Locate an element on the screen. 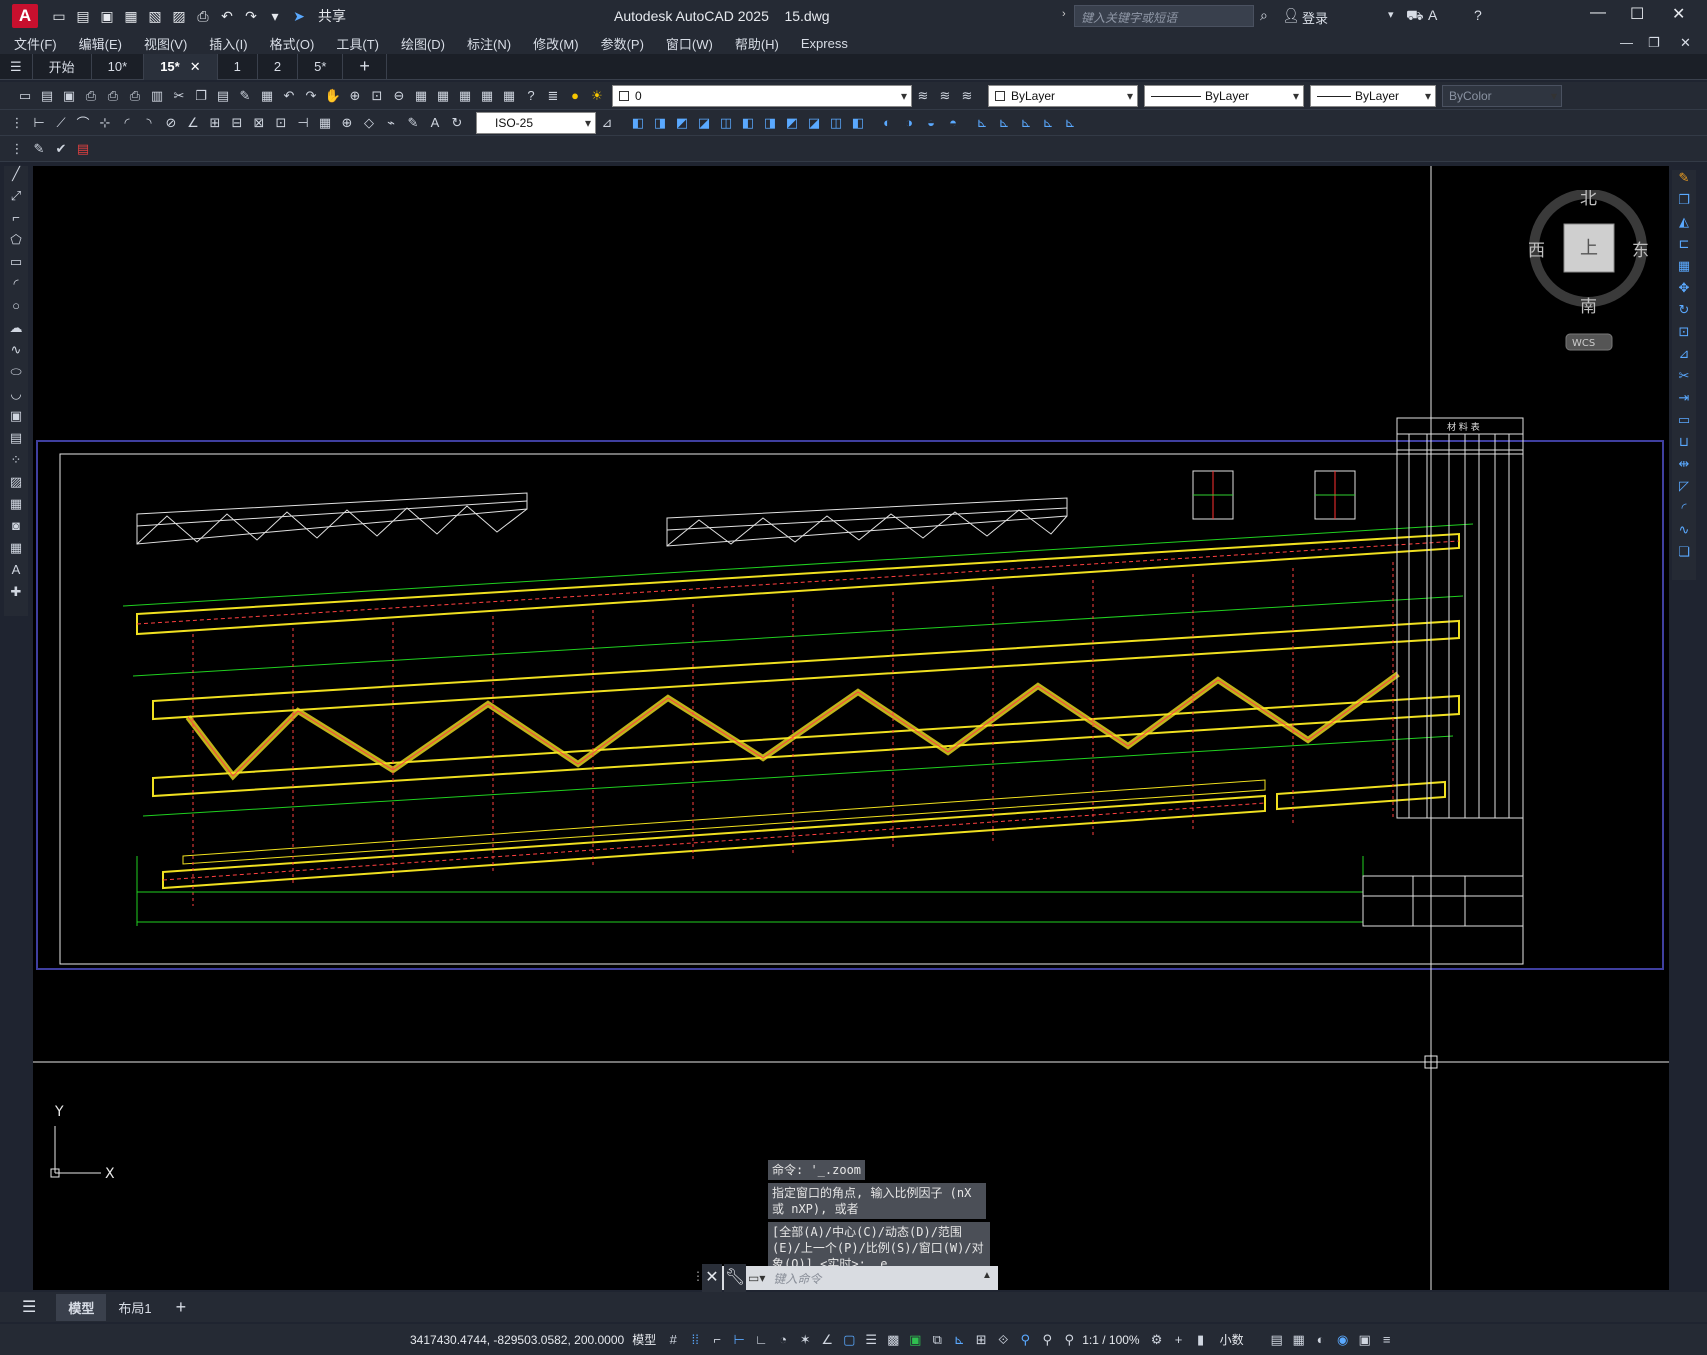 This screenshot has height=1355, width=1707. cut-icon: ✂ is located at coordinates (179, 96).